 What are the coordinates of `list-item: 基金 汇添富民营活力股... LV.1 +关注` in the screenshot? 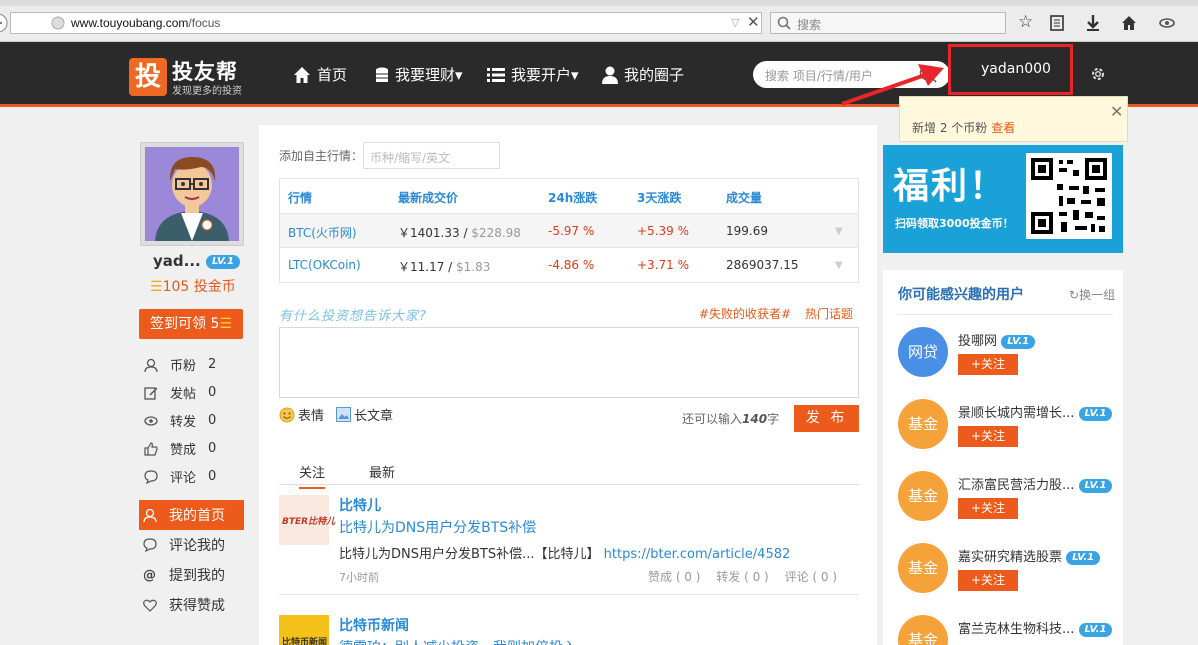 It's located at (1008, 501).